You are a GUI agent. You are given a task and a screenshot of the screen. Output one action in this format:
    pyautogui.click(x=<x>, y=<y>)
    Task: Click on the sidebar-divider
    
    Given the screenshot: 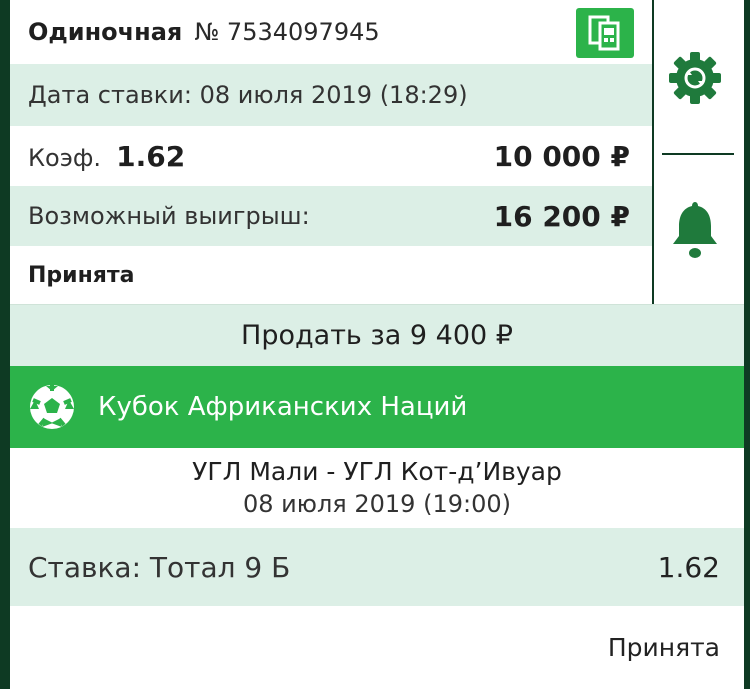 What is the action you would take?
    pyautogui.click(x=653, y=152)
    